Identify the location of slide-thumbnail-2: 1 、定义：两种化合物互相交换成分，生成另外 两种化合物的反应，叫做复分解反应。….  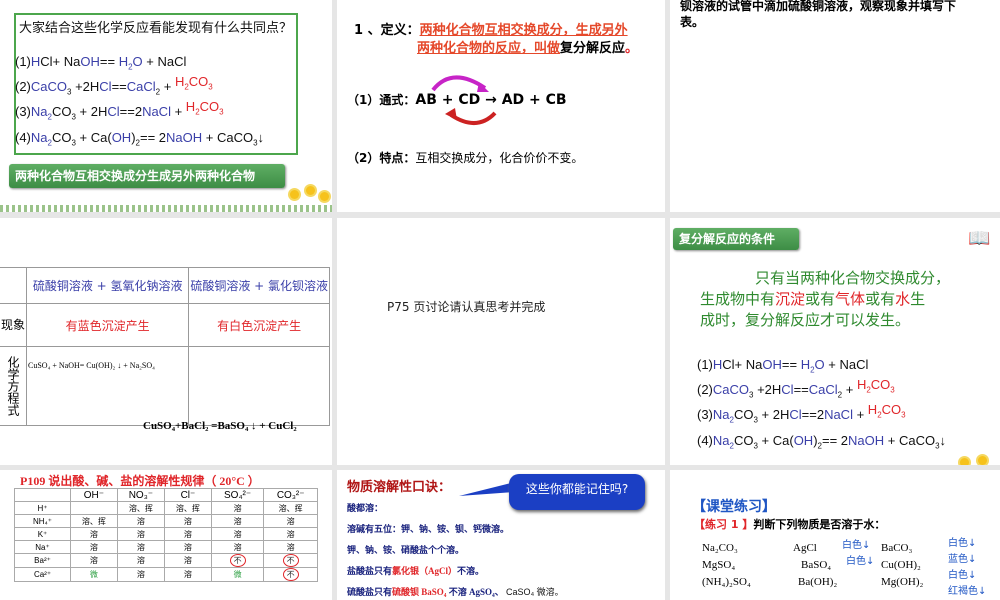
(501, 106).